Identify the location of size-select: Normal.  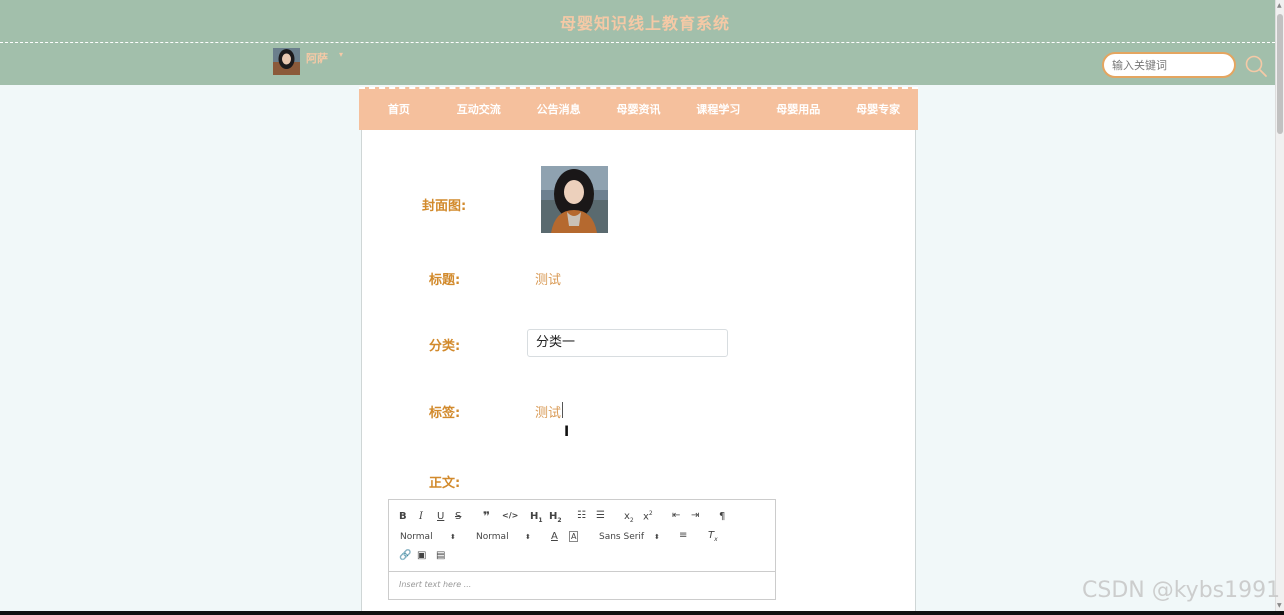
(492, 537).